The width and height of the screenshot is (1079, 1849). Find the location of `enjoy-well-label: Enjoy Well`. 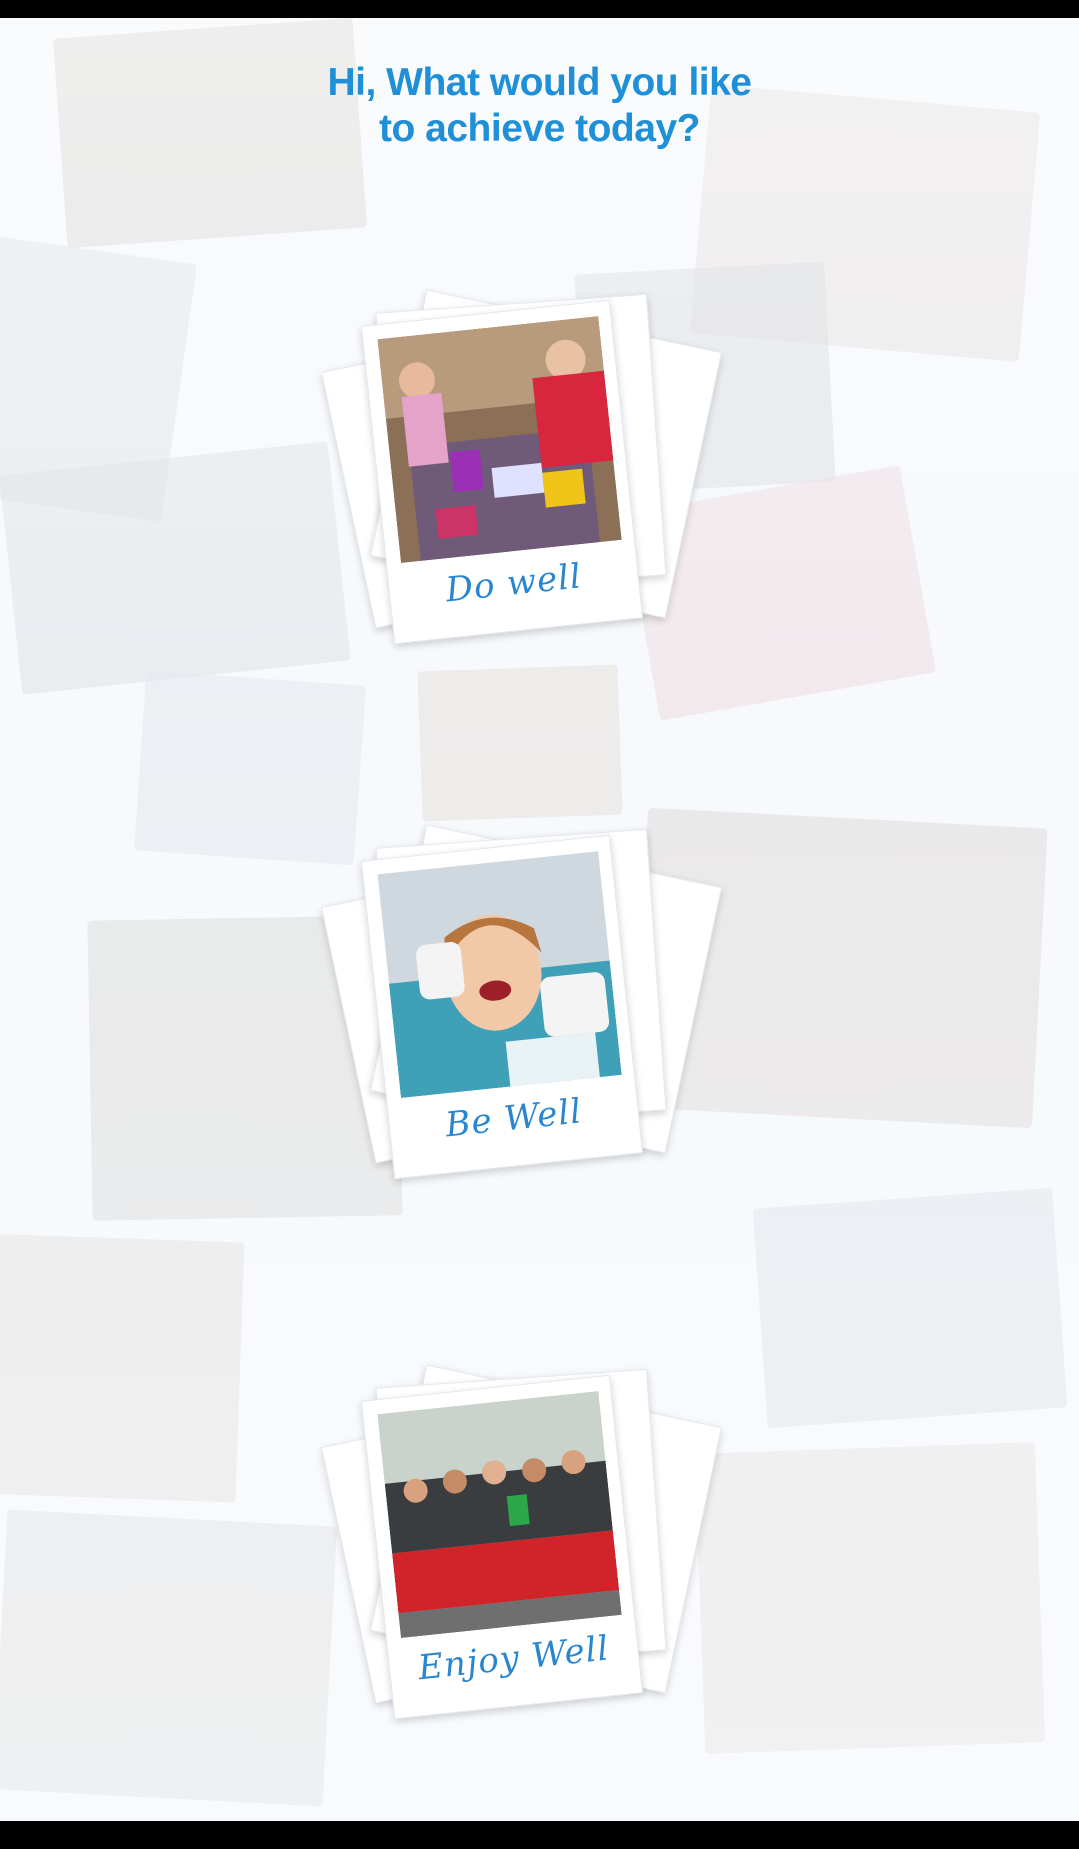

enjoy-well-label: Enjoy Well is located at coordinates (514, 1658).